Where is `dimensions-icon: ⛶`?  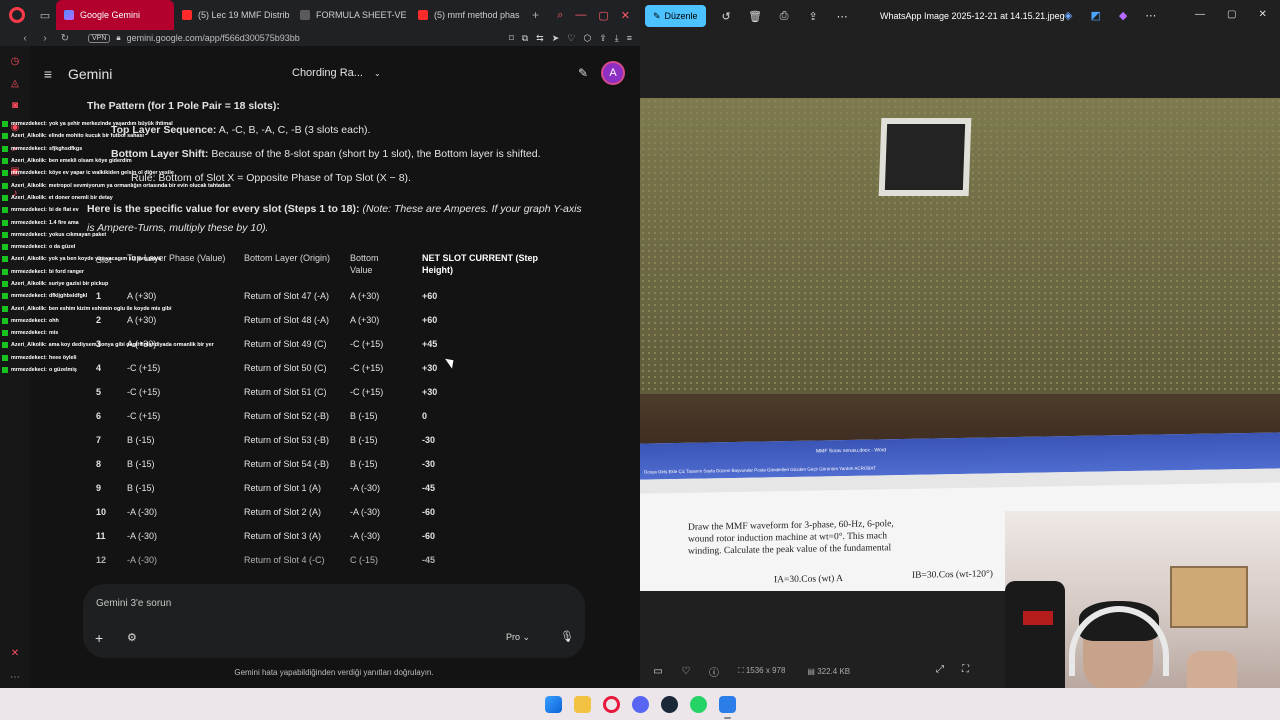 dimensions-icon: ⛶ is located at coordinates (742, 670).